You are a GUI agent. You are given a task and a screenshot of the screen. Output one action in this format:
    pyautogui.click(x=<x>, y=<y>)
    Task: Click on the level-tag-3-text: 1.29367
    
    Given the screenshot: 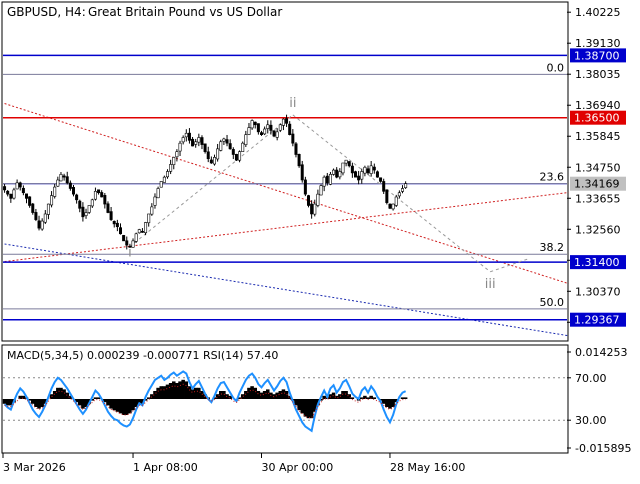 What is the action you would take?
    pyautogui.click(x=597, y=320)
    